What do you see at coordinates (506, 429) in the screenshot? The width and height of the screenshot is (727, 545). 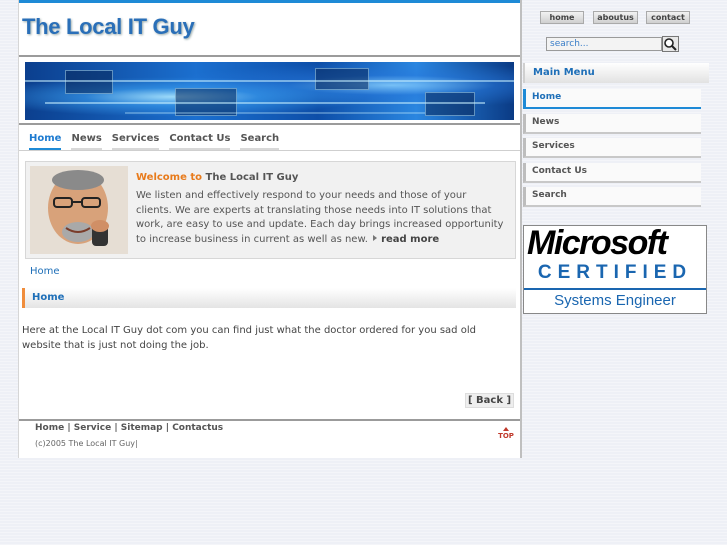 I see `arrow-up-icon` at bounding box center [506, 429].